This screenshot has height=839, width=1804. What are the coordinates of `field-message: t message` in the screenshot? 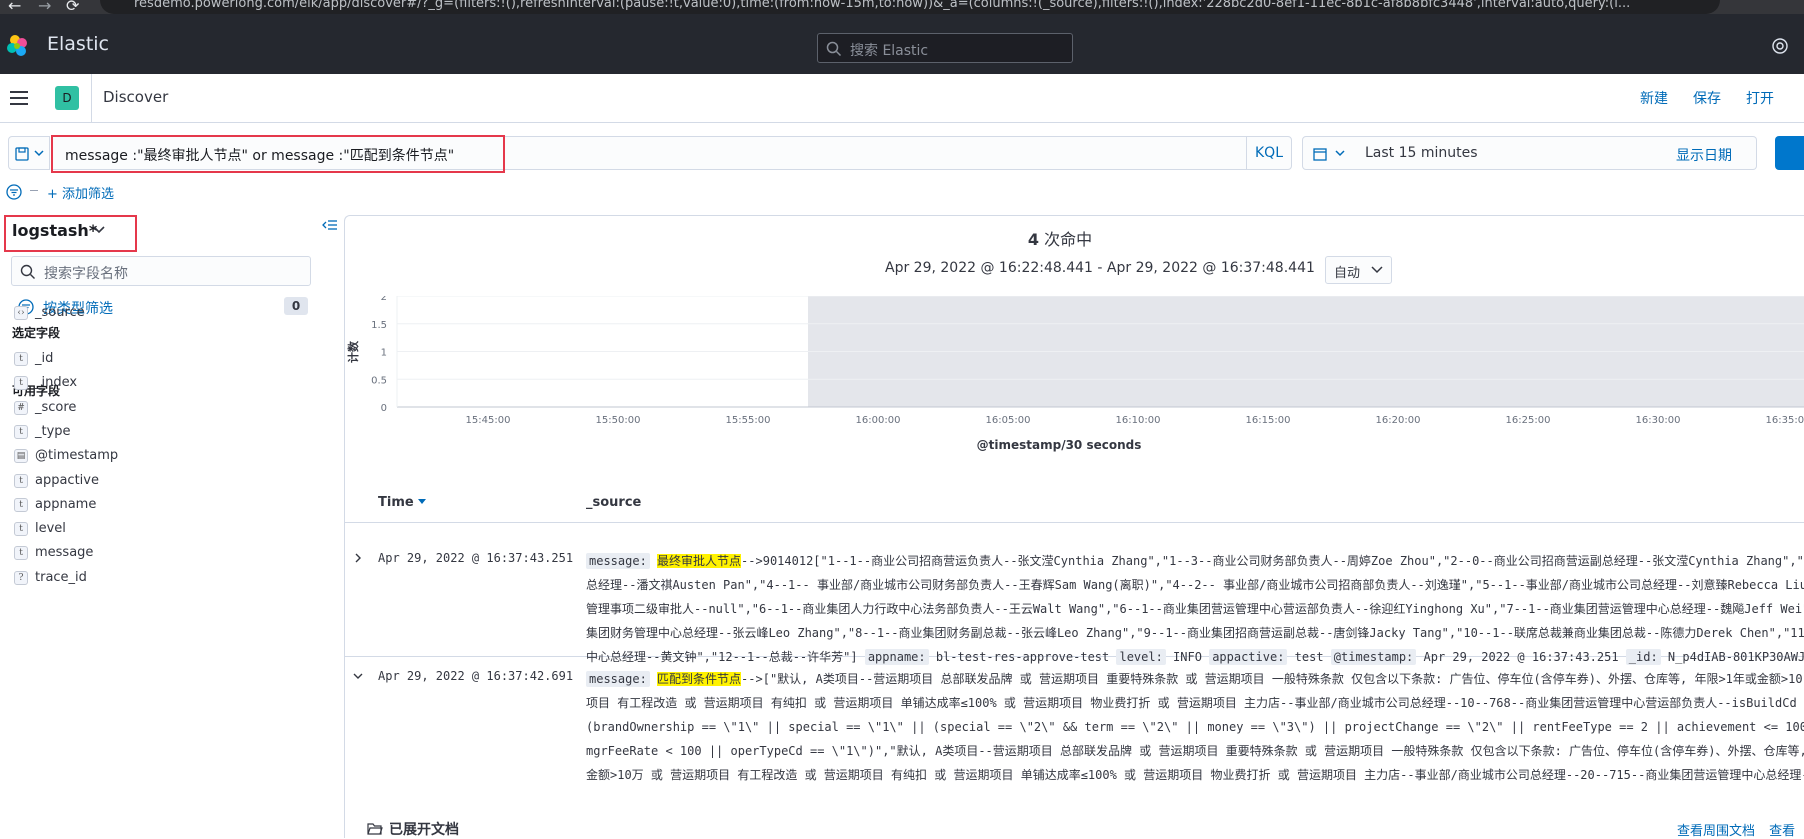 It's located at (164, 553).